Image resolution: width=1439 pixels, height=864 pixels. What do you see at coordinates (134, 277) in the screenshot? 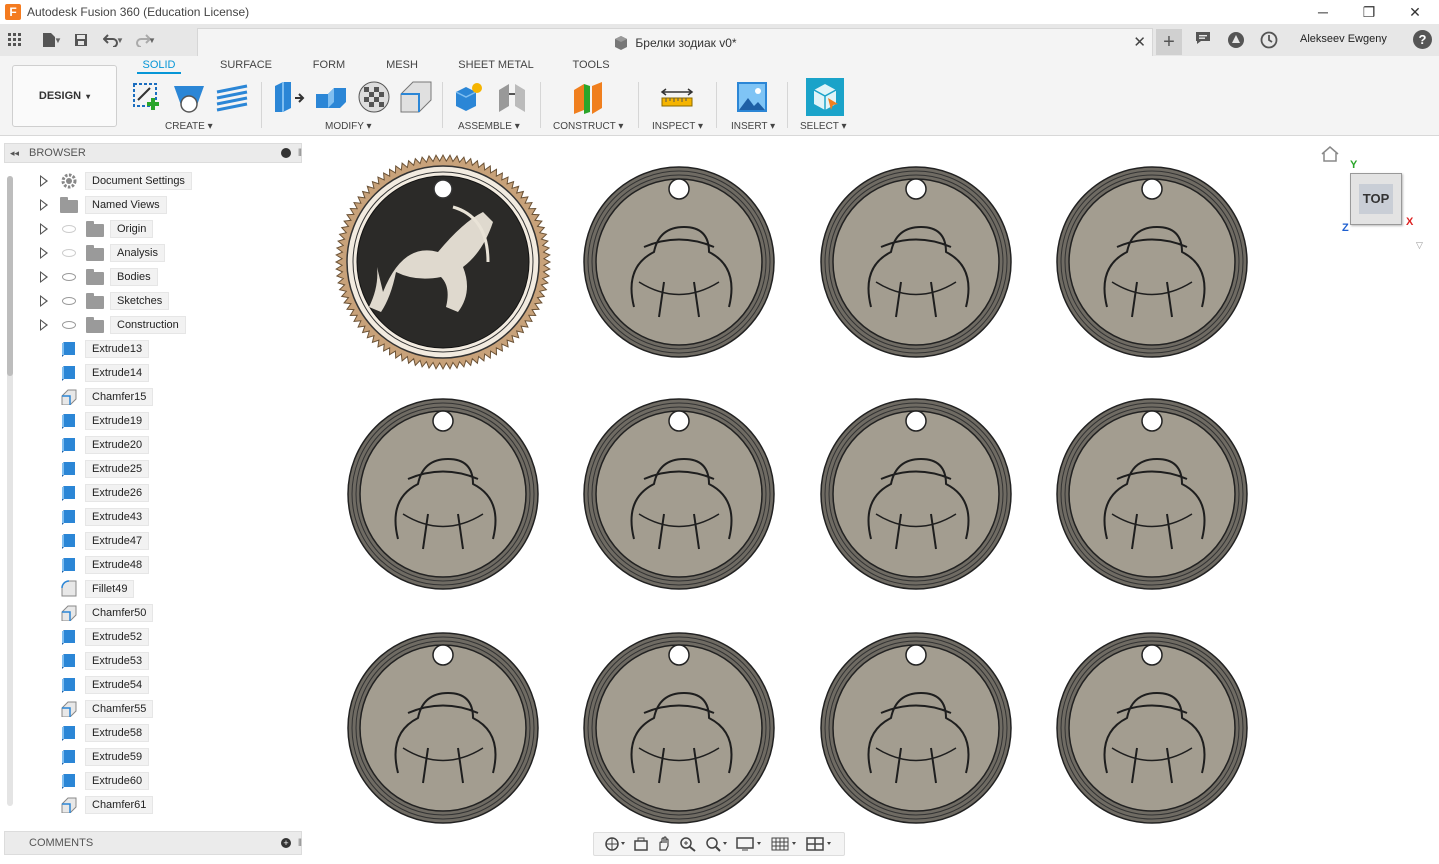
I see `browser-folder-4: Bodies` at bounding box center [134, 277].